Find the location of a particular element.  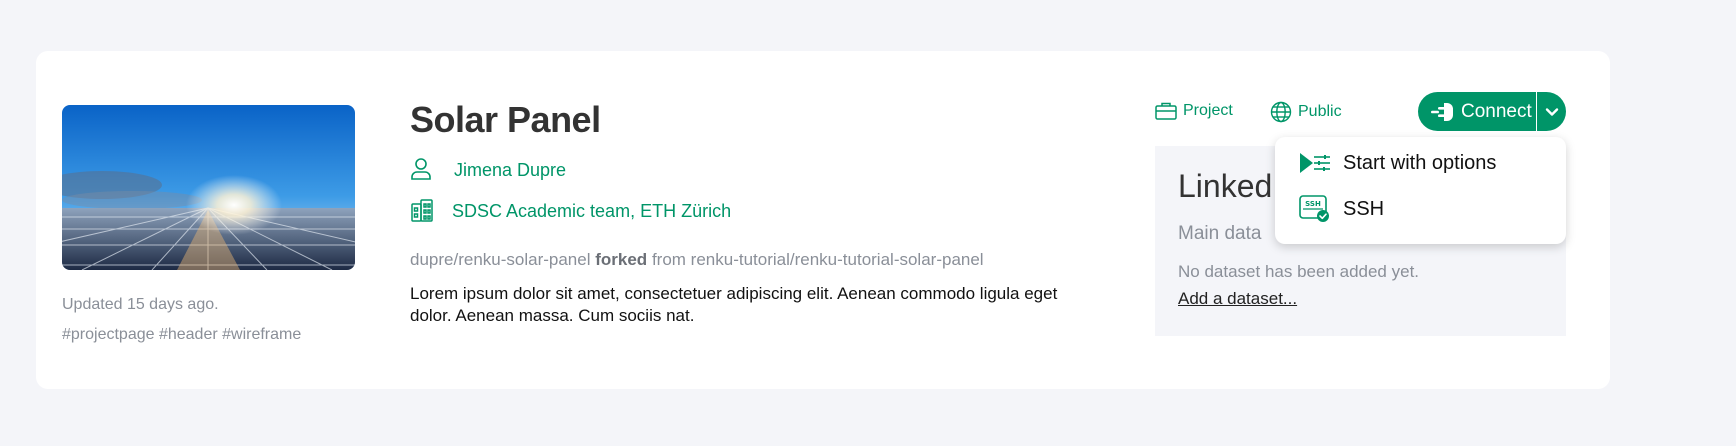

connect-dropdown-toggle is located at coordinates (1551, 111).